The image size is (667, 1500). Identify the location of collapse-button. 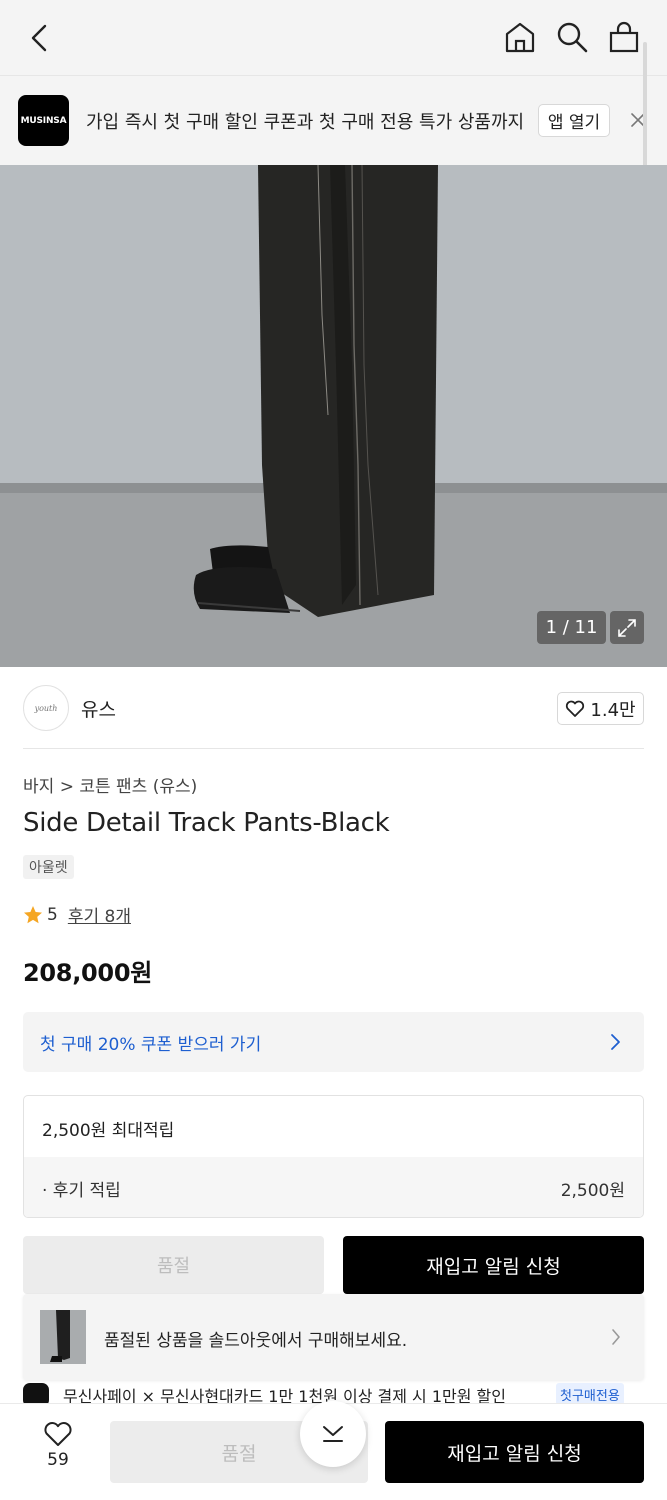
(333, 1434).